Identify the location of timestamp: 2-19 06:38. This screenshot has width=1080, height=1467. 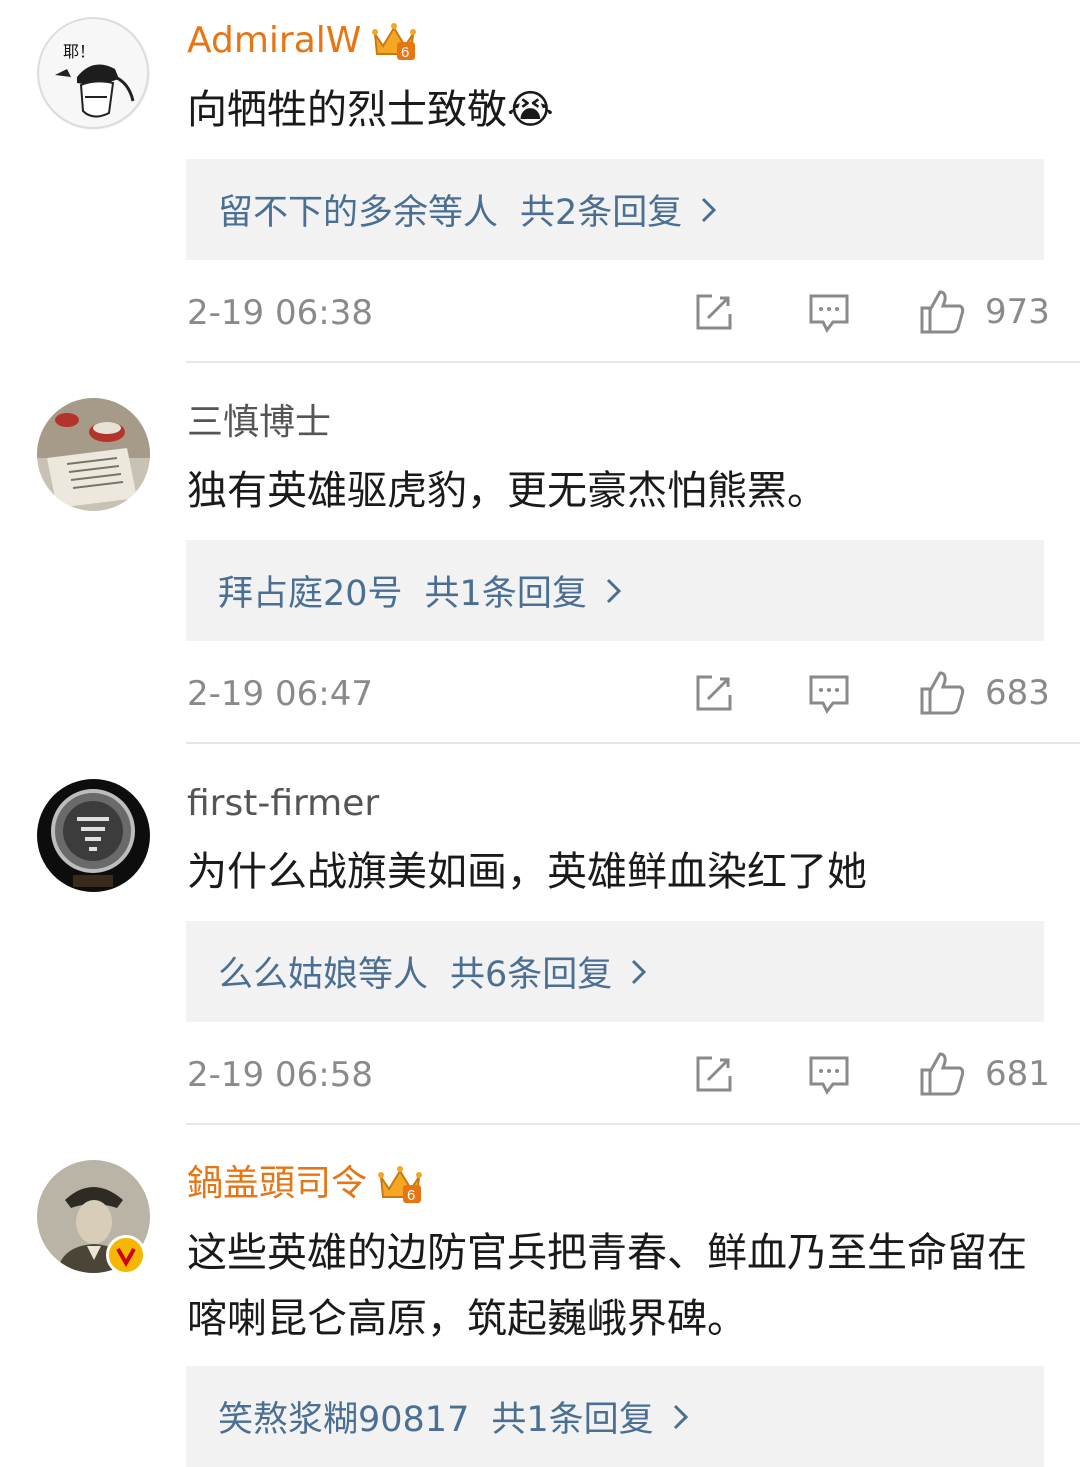
(280, 313).